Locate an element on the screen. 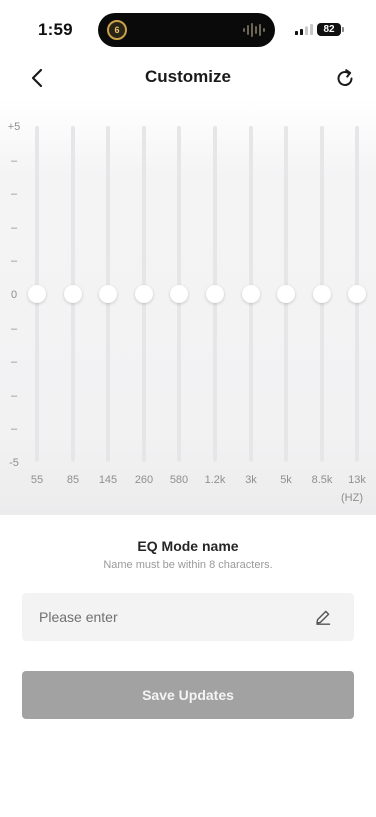 This screenshot has width=376, height=817. eq-band-260: 260 is located at coordinates (144, 316).